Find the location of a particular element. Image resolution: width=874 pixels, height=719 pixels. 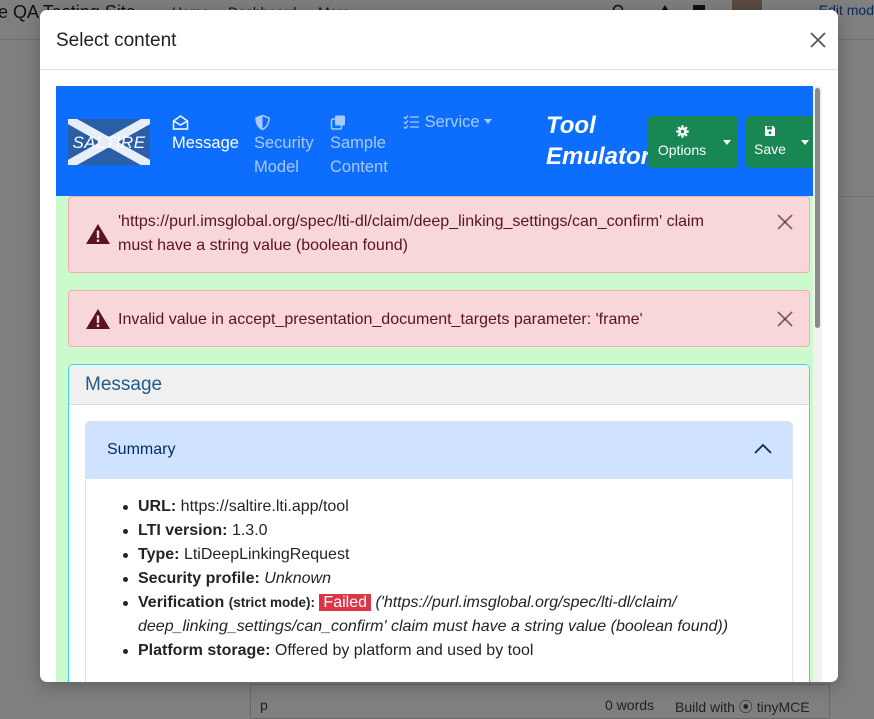

options-button: Options is located at coordinates (682, 142).